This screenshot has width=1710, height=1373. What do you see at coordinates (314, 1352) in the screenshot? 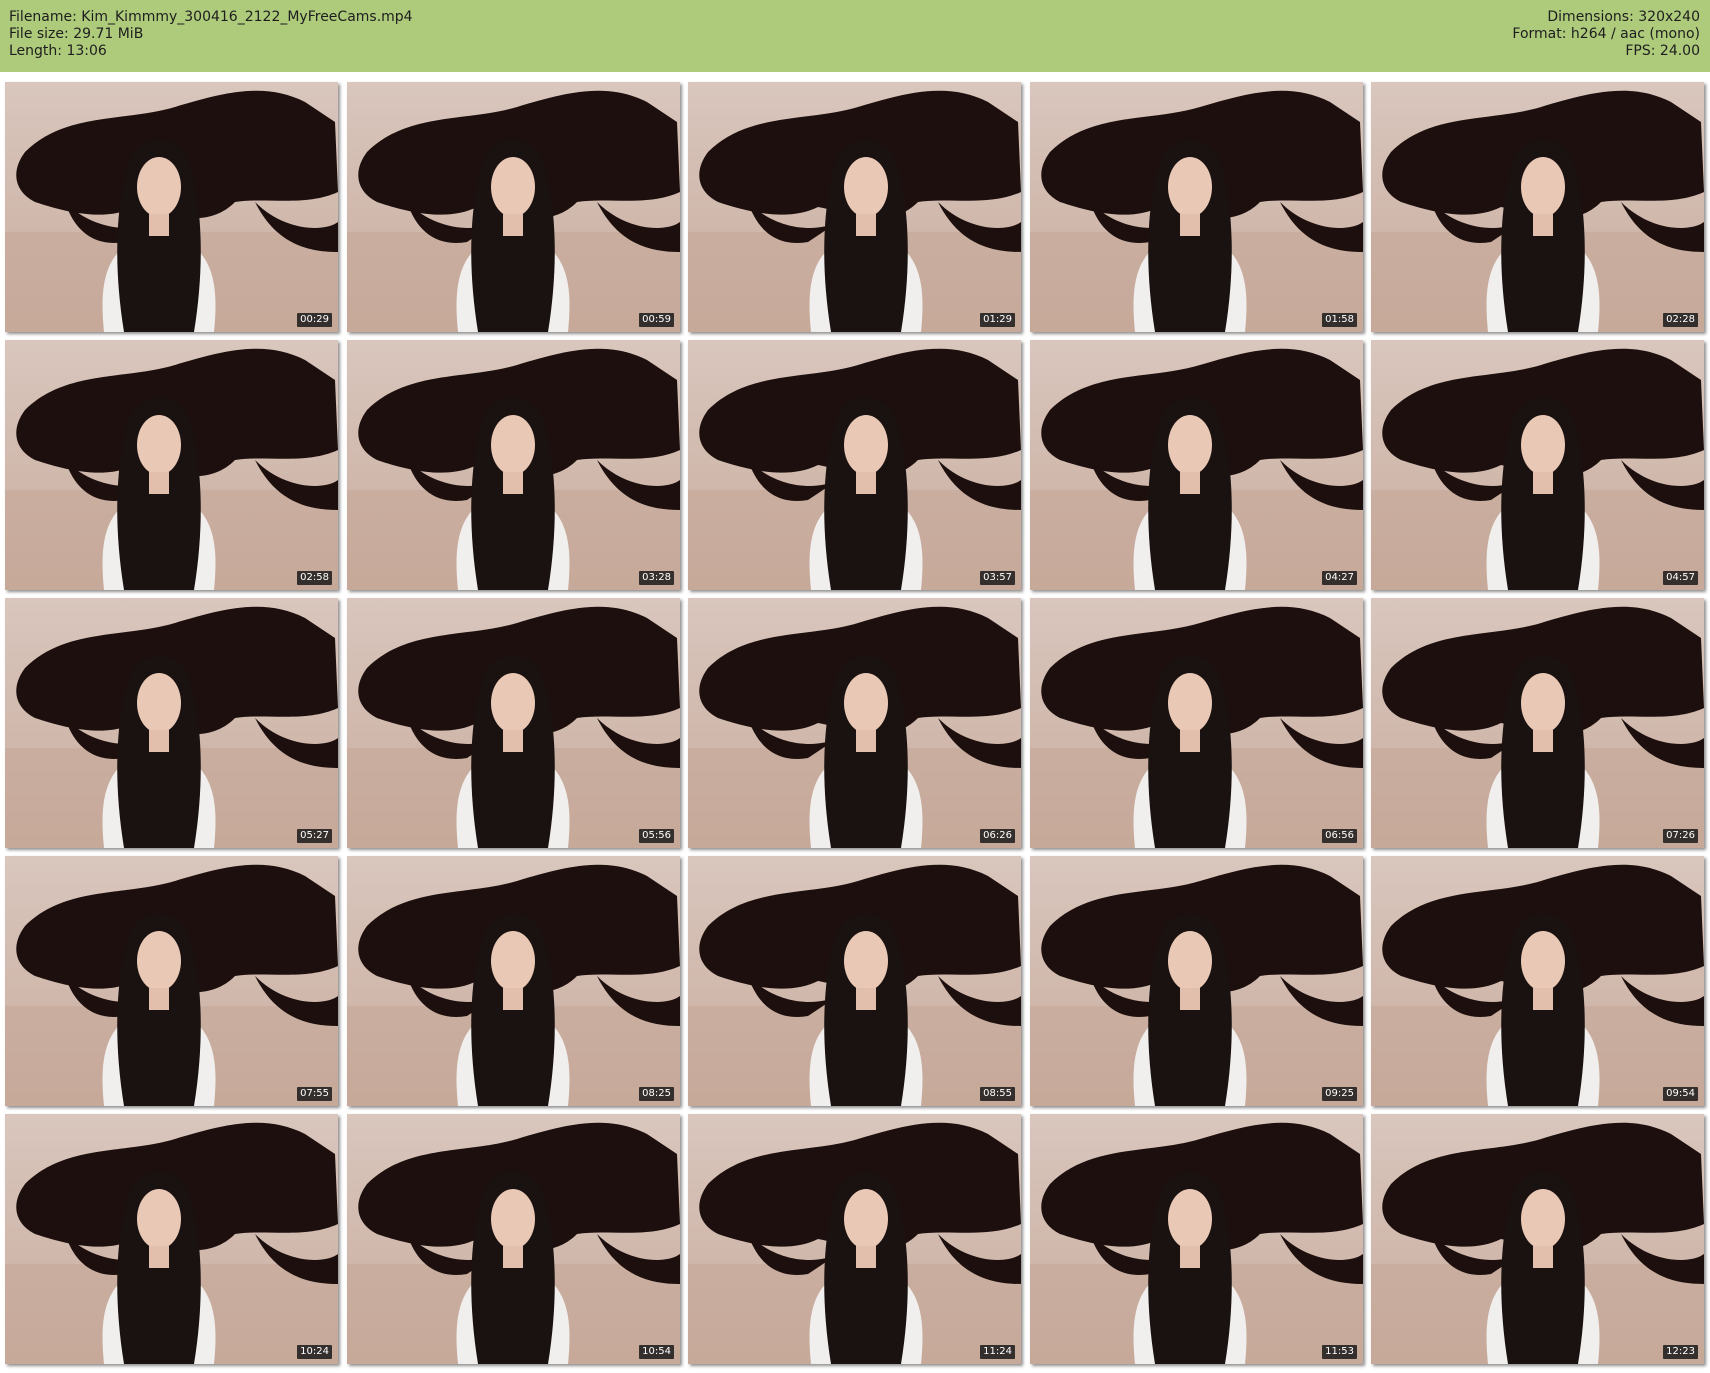
I see `timestamp-label: 10:24` at bounding box center [314, 1352].